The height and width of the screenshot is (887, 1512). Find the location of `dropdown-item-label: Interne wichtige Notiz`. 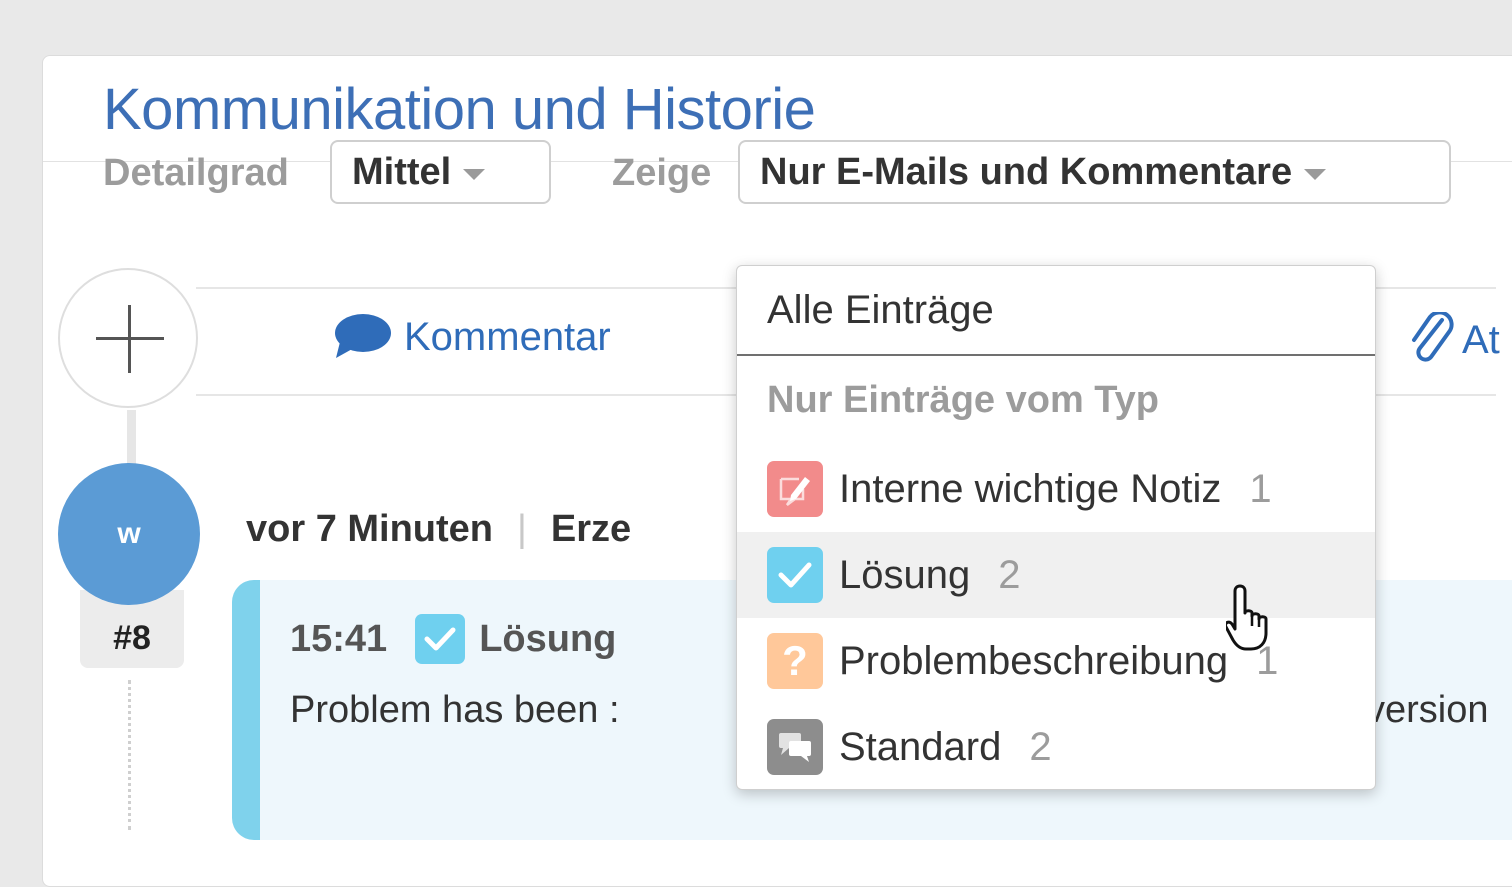

dropdown-item-label: Interne wichtige Notiz is located at coordinates (1030, 488).